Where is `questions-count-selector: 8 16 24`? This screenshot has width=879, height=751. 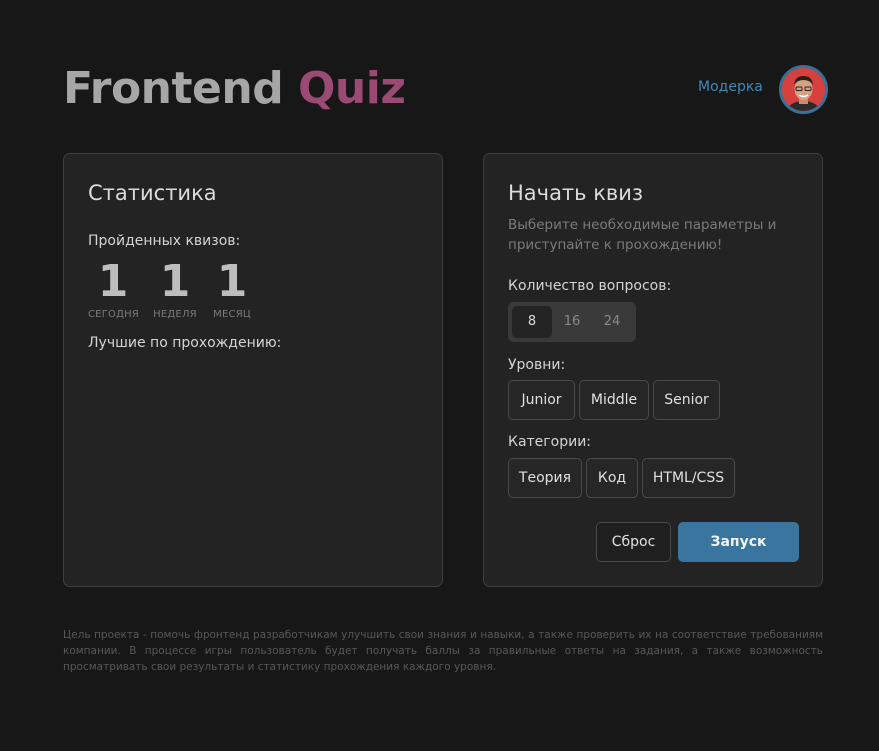
questions-count-selector: 8 16 24 is located at coordinates (572, 322).